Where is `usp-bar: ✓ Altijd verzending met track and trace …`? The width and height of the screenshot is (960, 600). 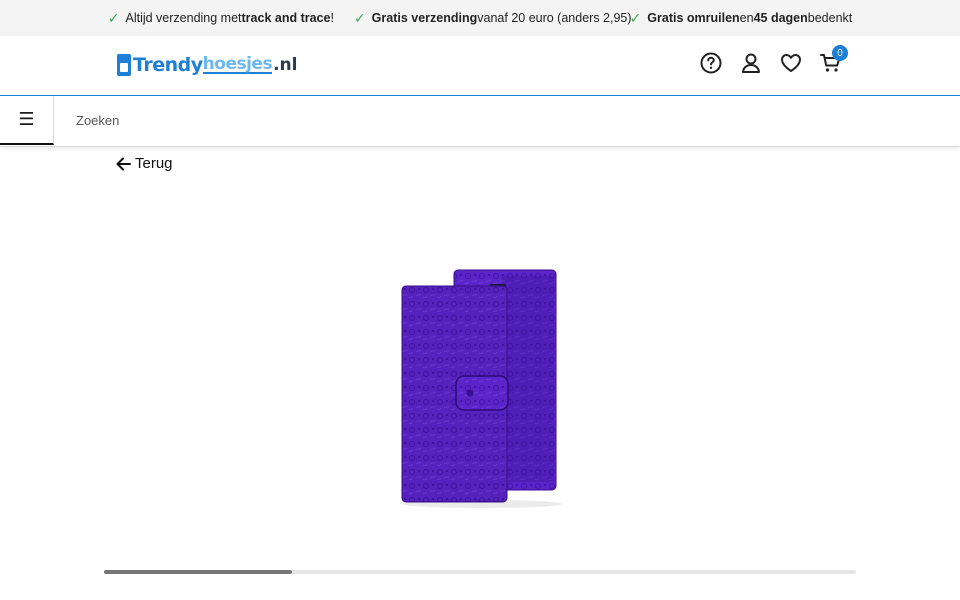 usp-bar: ✓ Altijd verzending met track and trace … is located at coordinates (480, 18).